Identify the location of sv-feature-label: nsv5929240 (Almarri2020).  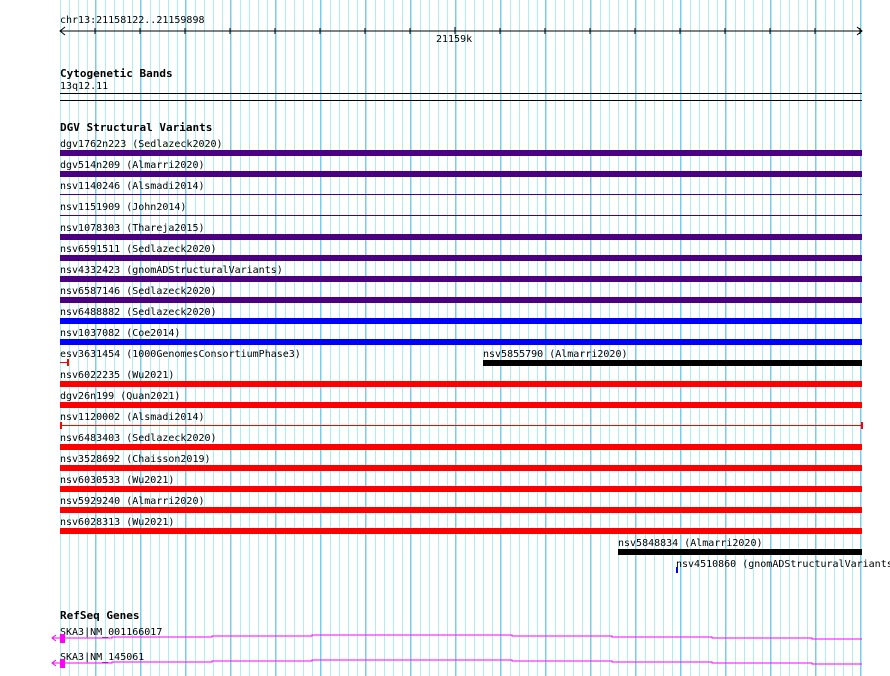
(132, 501).